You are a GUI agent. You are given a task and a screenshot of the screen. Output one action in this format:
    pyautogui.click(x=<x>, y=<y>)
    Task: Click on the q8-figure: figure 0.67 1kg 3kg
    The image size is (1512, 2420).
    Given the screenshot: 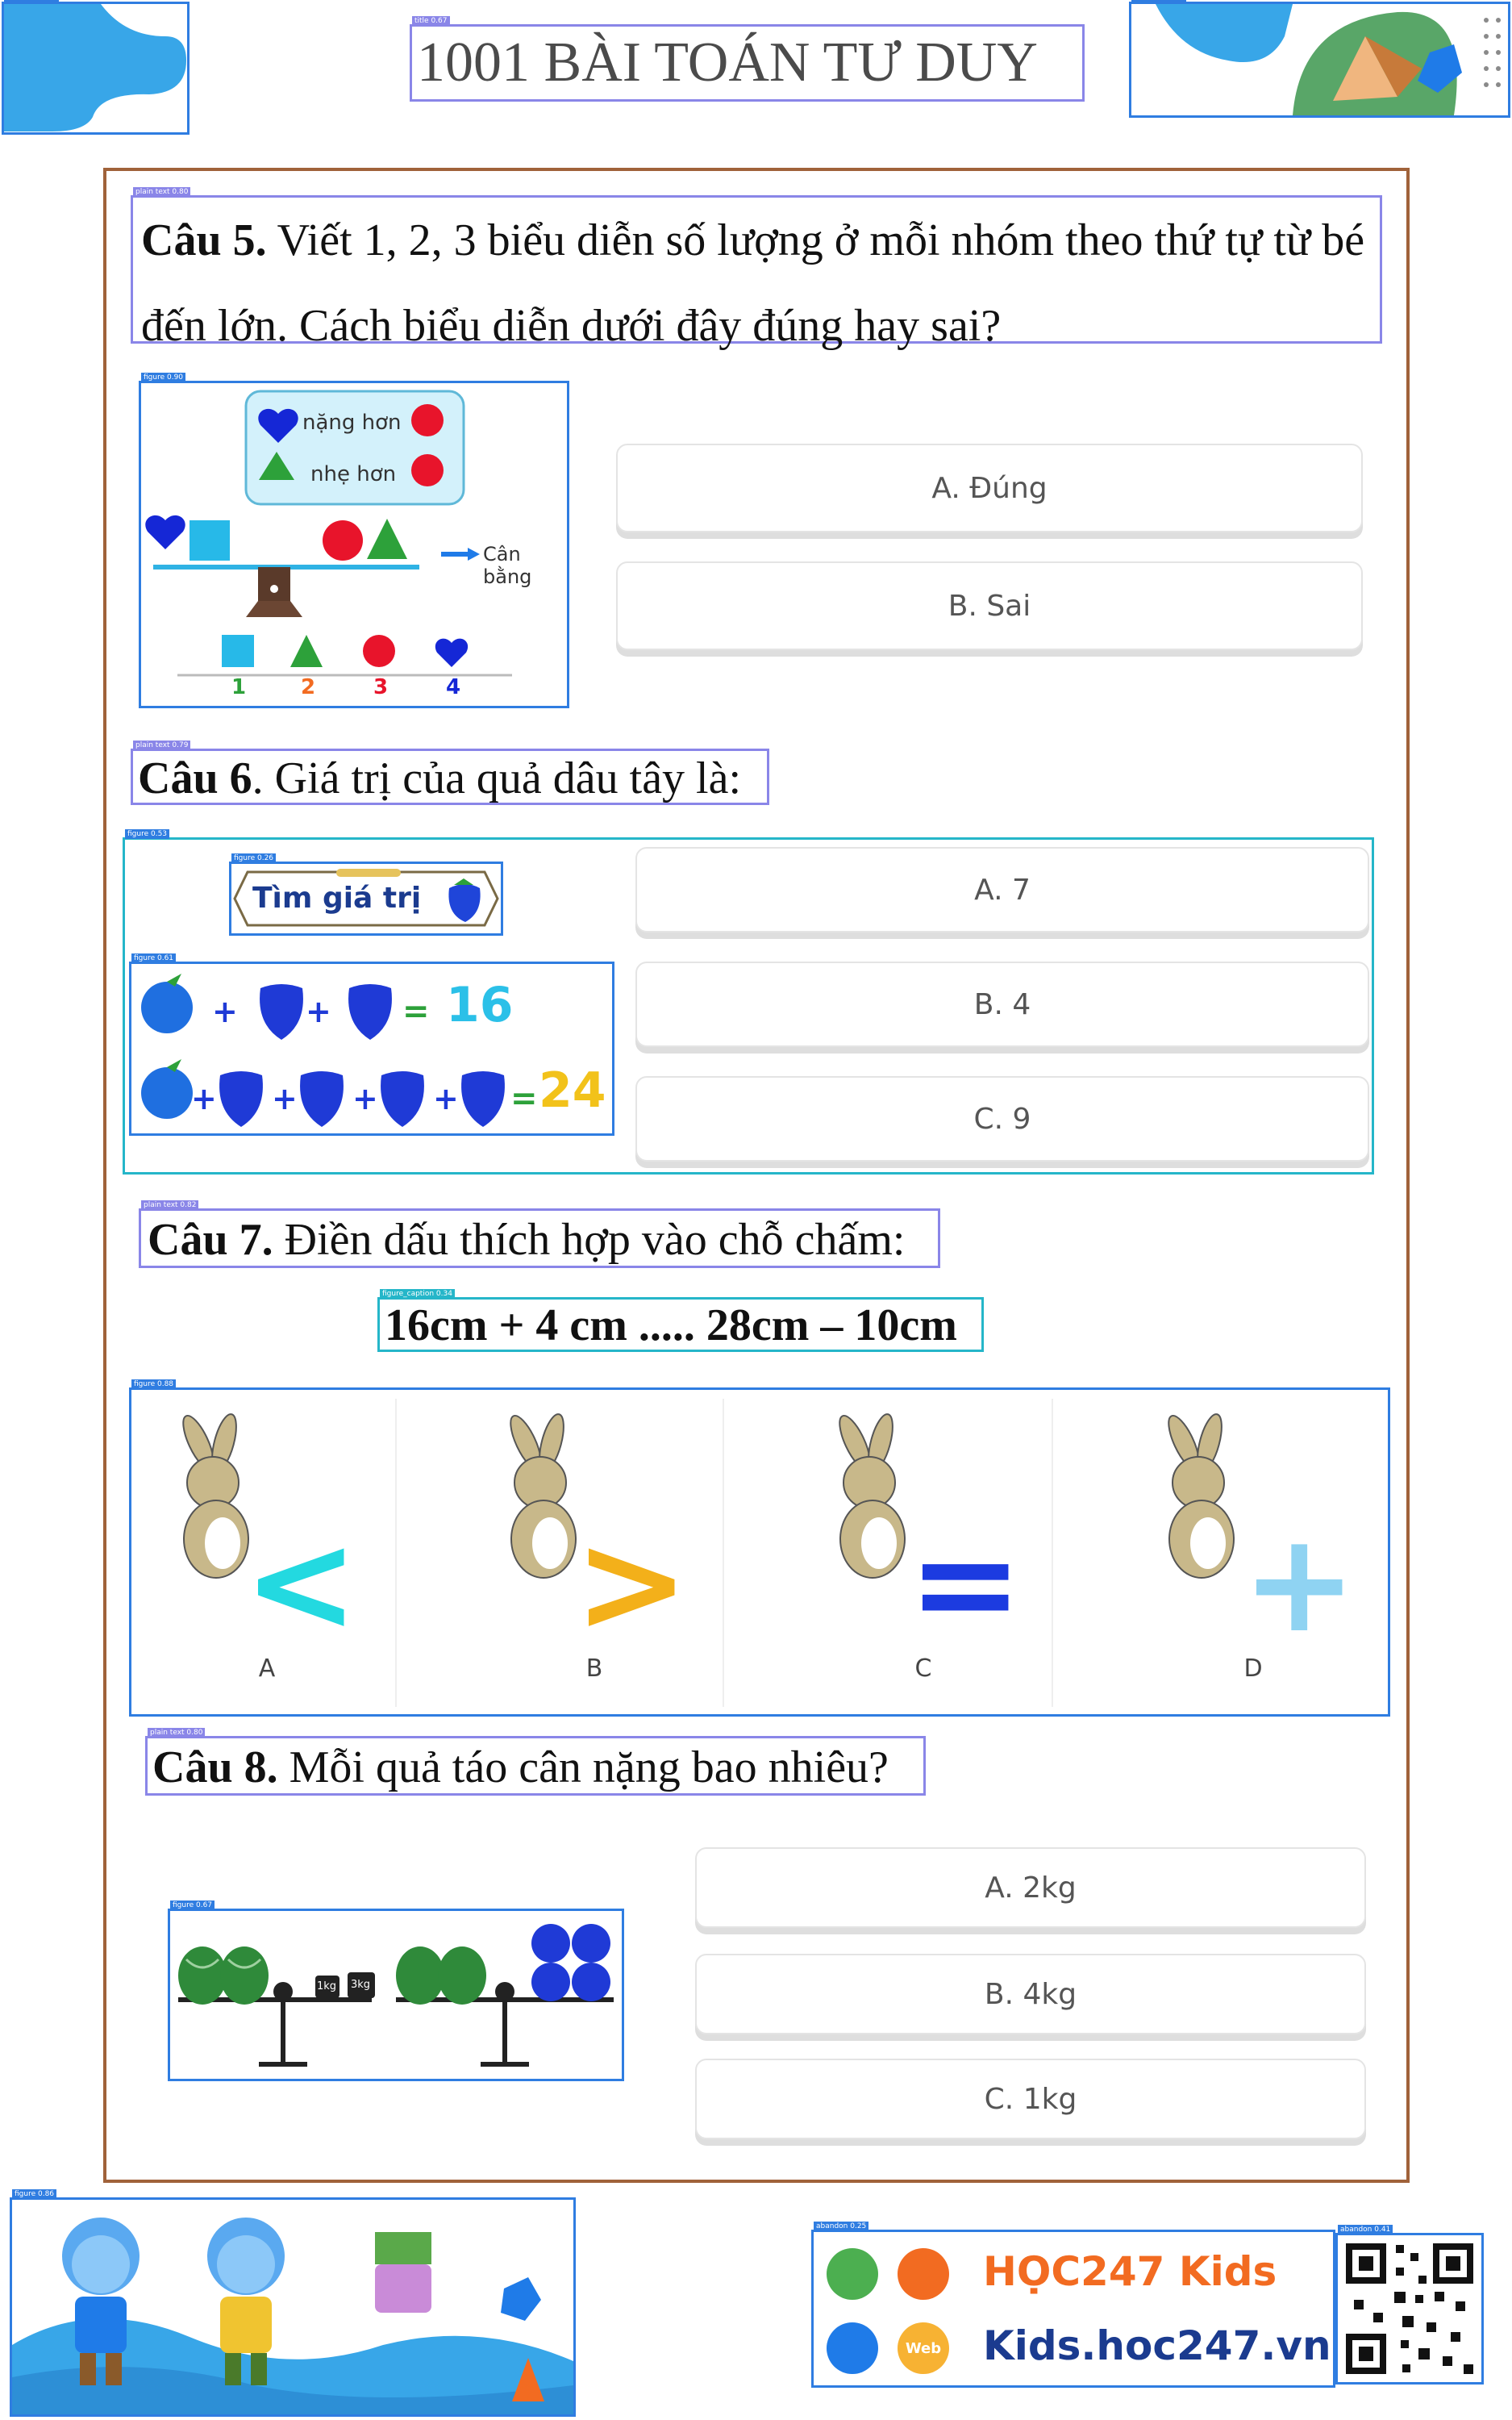 What is the action you would take?
    pyautogui.click(x=396, y=1991)
    